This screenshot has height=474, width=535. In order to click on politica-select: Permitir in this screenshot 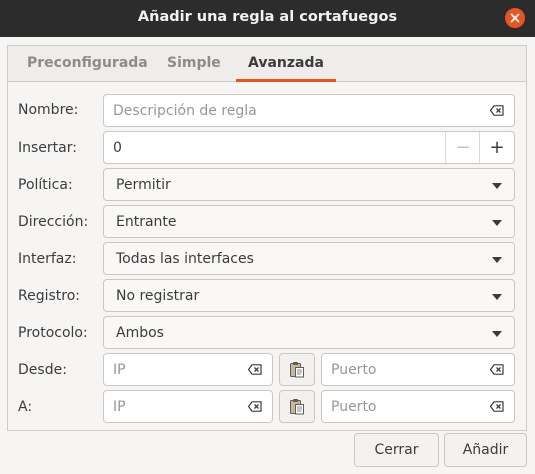, I will do `click(309, 184)`.